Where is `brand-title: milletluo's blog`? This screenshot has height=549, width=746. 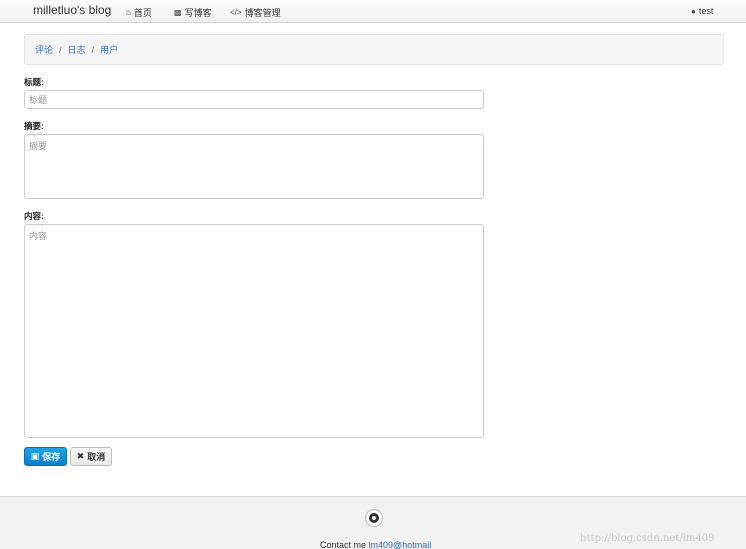 brand-title: milletluo's blog is located at coordinates (72, 10).